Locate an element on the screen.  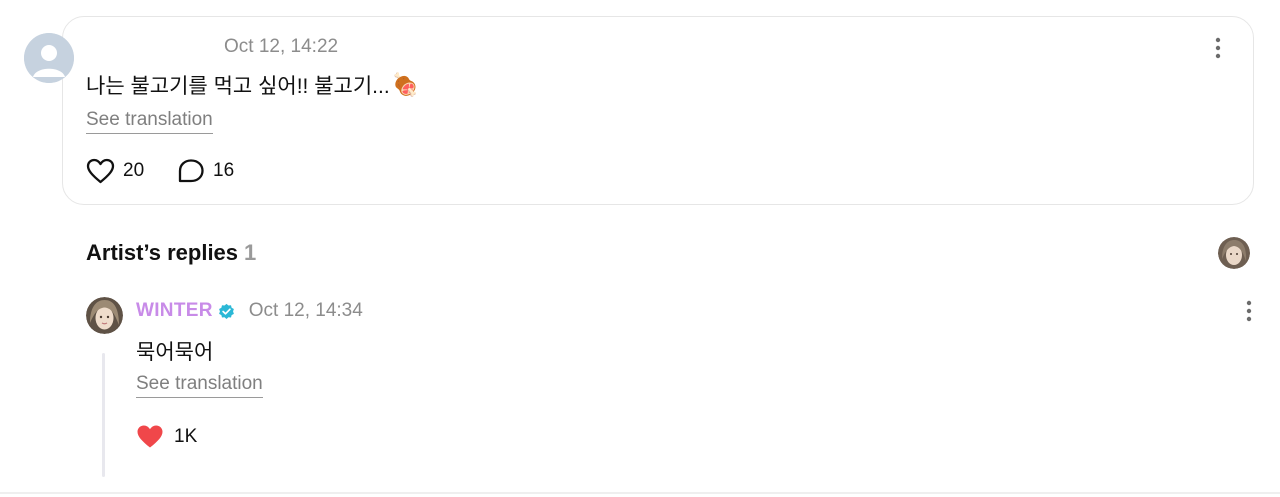
comment-count: 16 is located at coordinates (224, 170).